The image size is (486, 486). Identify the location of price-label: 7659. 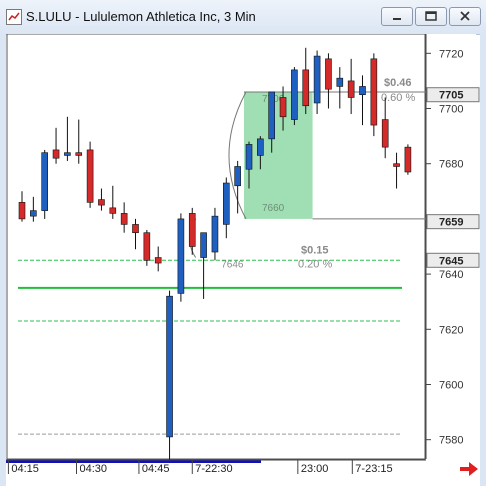
(451, 223).